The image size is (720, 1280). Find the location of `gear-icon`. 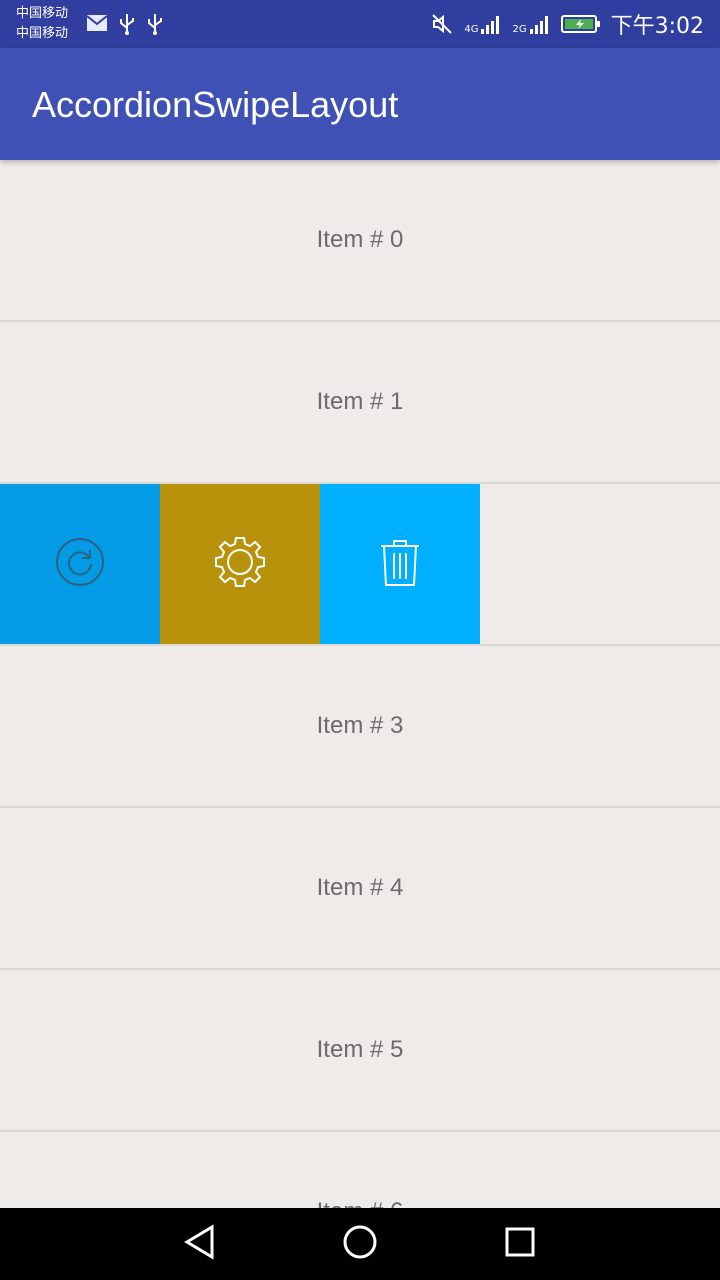

gear-icon is located at coordinates (240, 564).